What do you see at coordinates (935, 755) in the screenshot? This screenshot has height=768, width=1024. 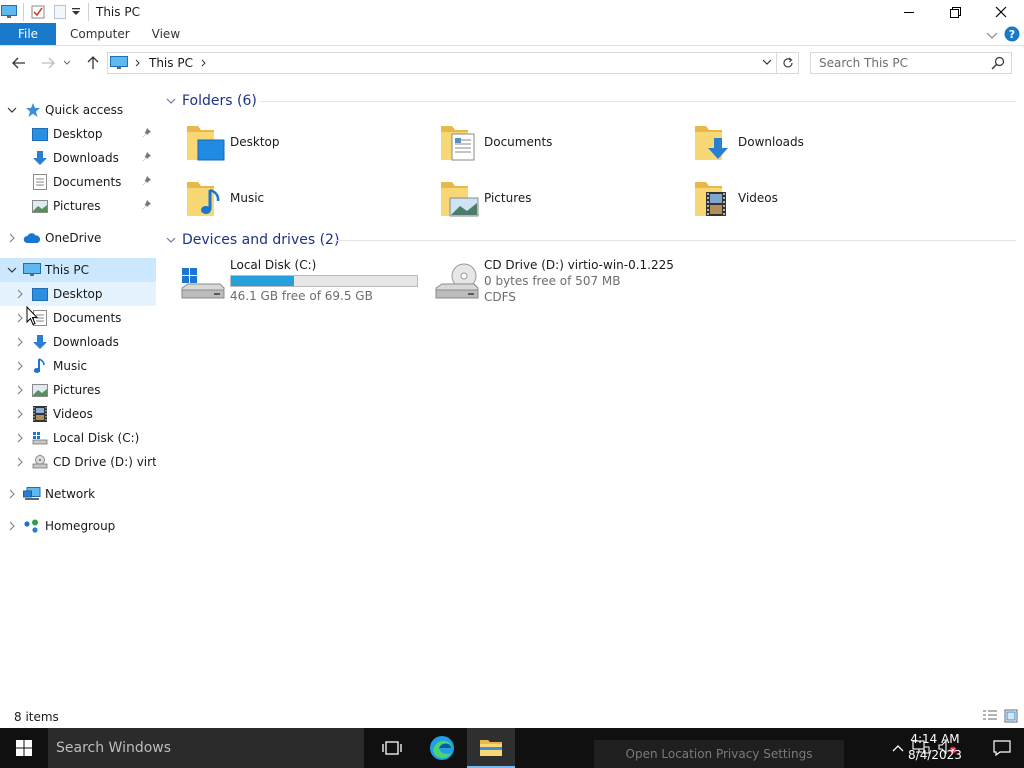 I see `clock-date: 8/4/2023` at bounding box center [935, 755].